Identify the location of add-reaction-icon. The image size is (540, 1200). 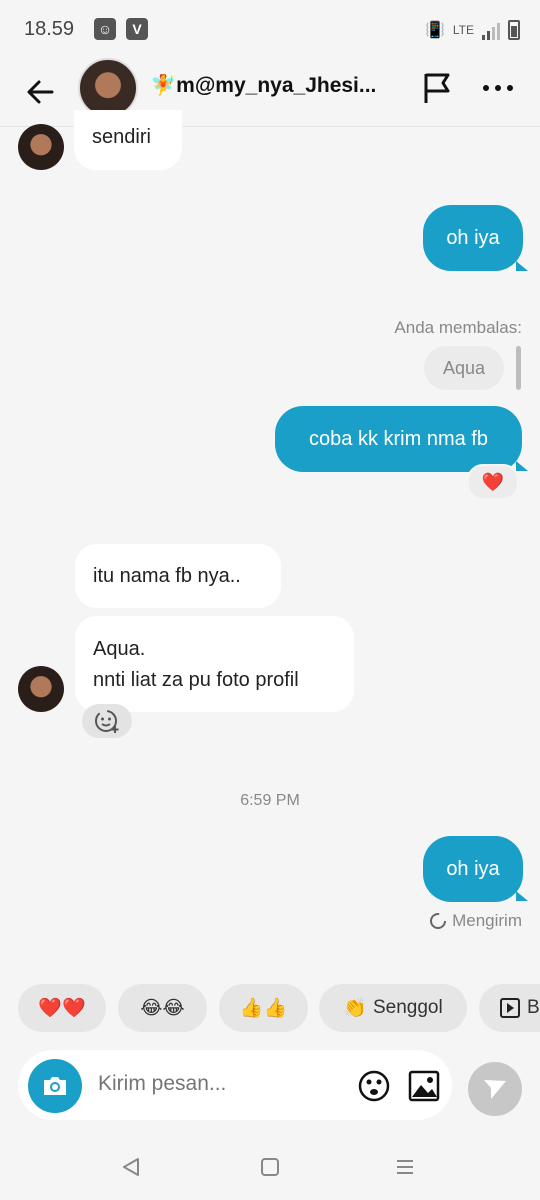
(107, 721).